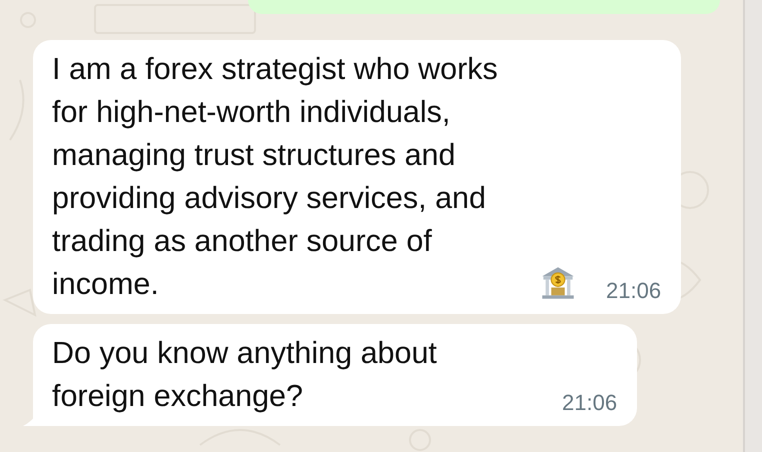 The image size is (762, 452). Describe the element at coordinates (558, 283) in the screenshot. I see `bank-icon` at that location.